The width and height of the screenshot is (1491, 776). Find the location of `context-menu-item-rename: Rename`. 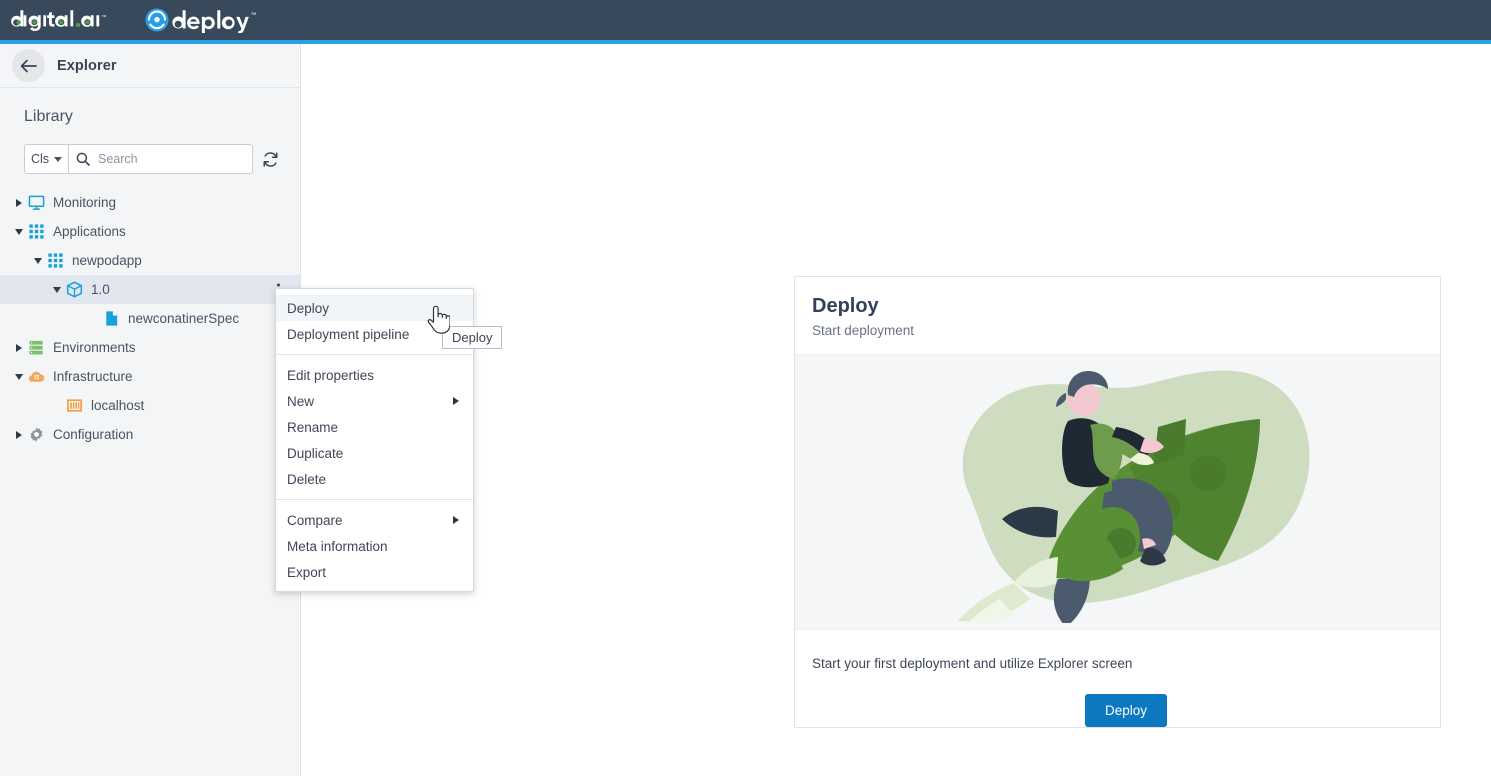

context-menu-item-rename: Rename is located at coordinates (374, 427).